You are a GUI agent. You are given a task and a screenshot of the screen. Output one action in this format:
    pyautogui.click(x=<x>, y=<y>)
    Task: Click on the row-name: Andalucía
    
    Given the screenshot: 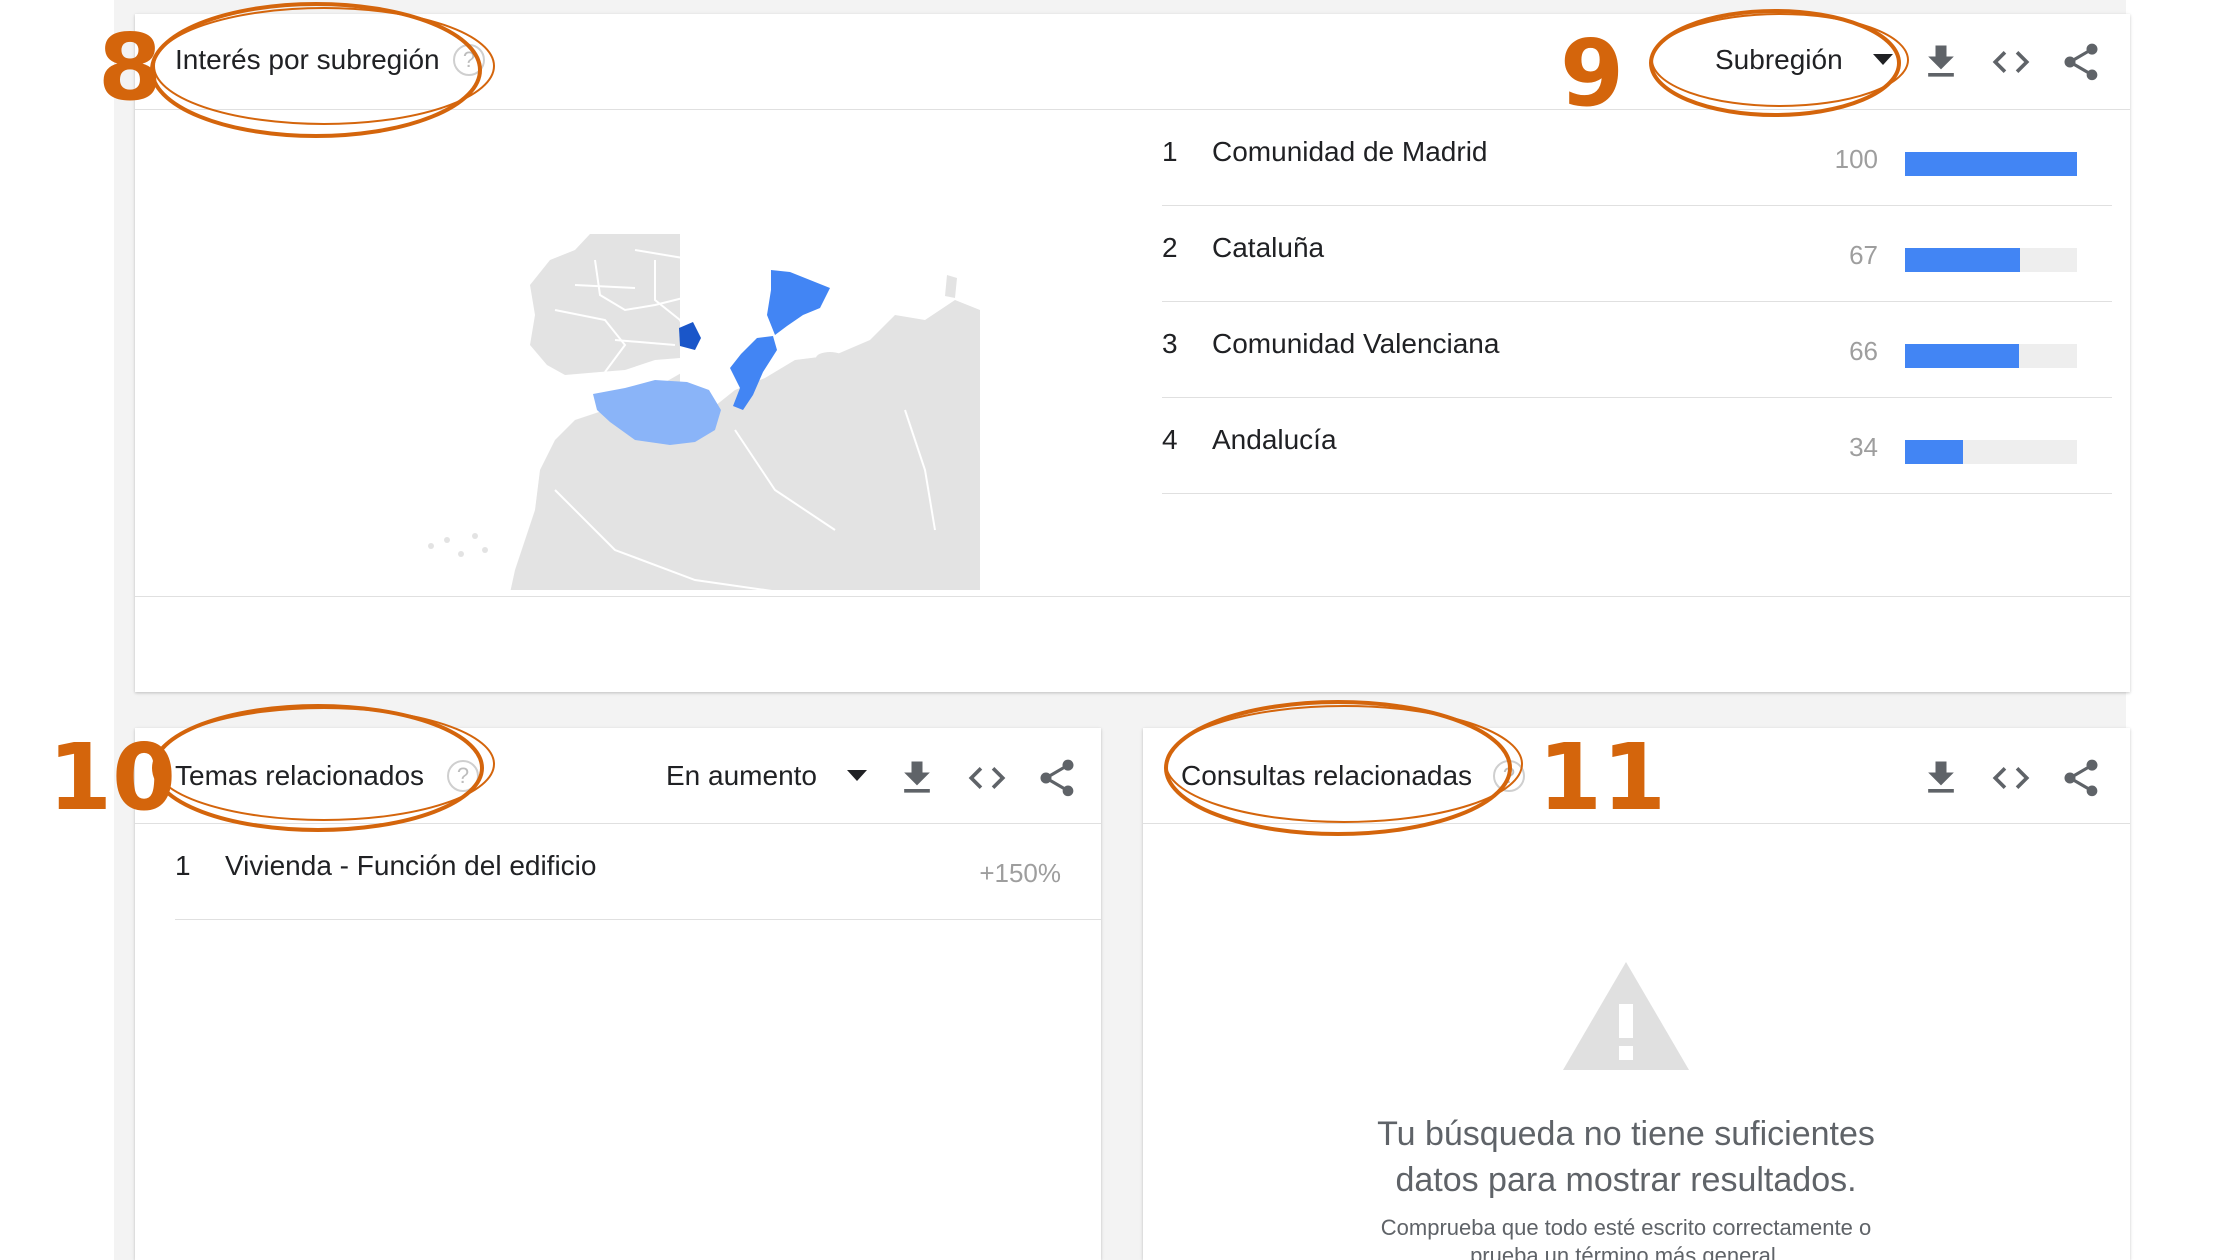 What is the action you would take?
    pyautogui.click(x=1274, y=439)
    